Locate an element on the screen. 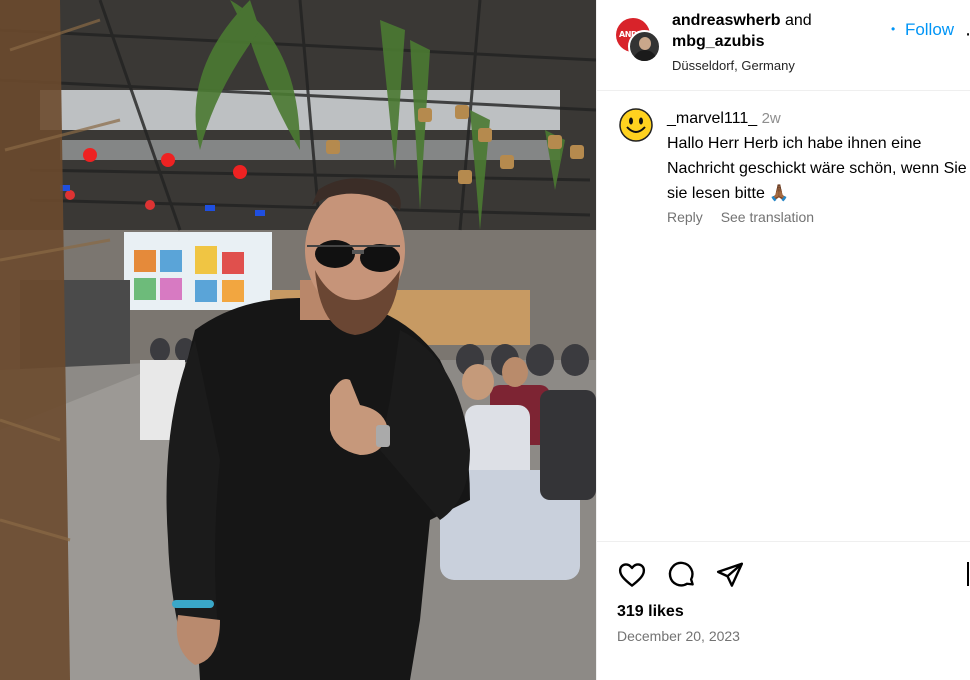 The width and height of the screenshot is (970, 680). collaborator-username: mbg_azubis is located at coordinates (718, 41).